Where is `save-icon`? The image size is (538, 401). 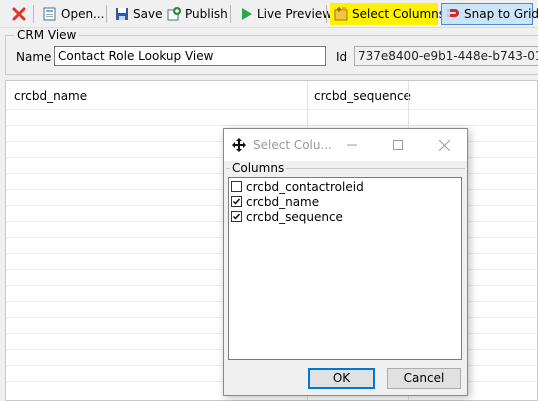 save-icon is located at coordinates (122, 14).